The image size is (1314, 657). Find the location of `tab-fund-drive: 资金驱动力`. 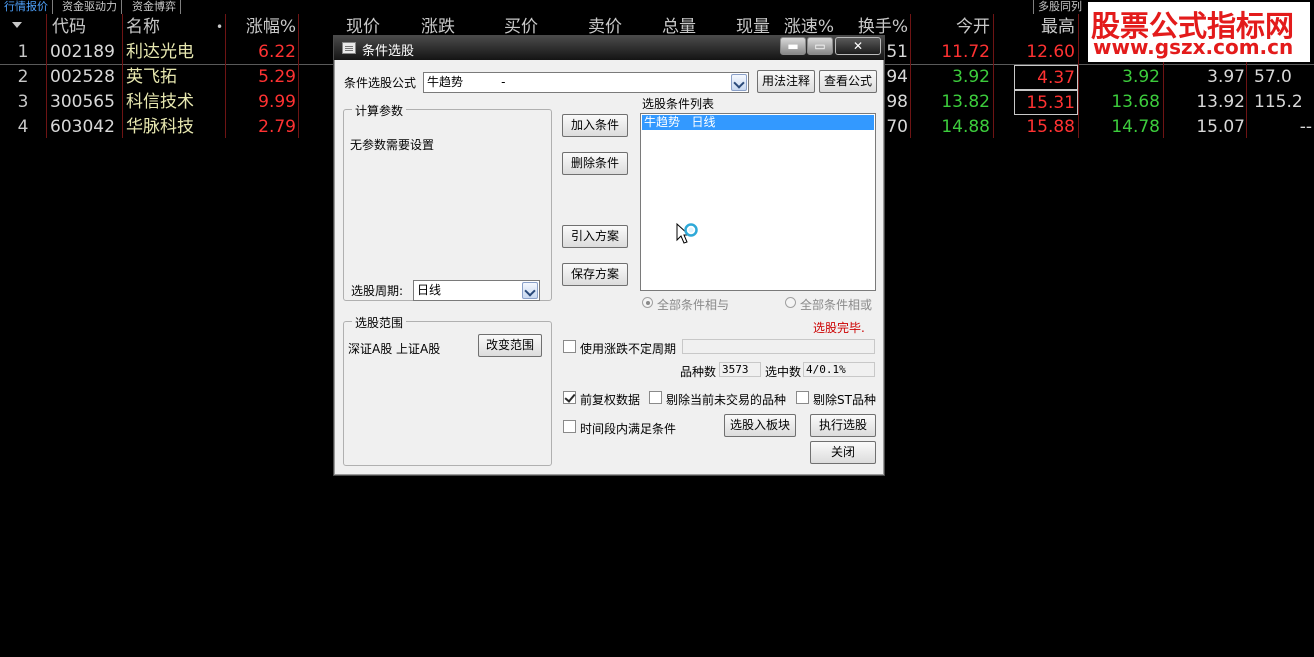

tab-fund-drive: 资金驱动力 is located at coordinates (90, 7).